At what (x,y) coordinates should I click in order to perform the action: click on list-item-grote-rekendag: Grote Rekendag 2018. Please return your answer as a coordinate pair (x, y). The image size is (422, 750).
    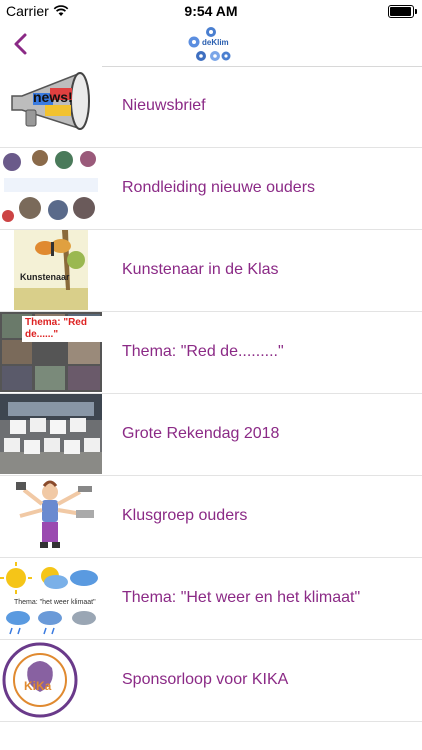
    Looking at the image, I should click on (211, 435).